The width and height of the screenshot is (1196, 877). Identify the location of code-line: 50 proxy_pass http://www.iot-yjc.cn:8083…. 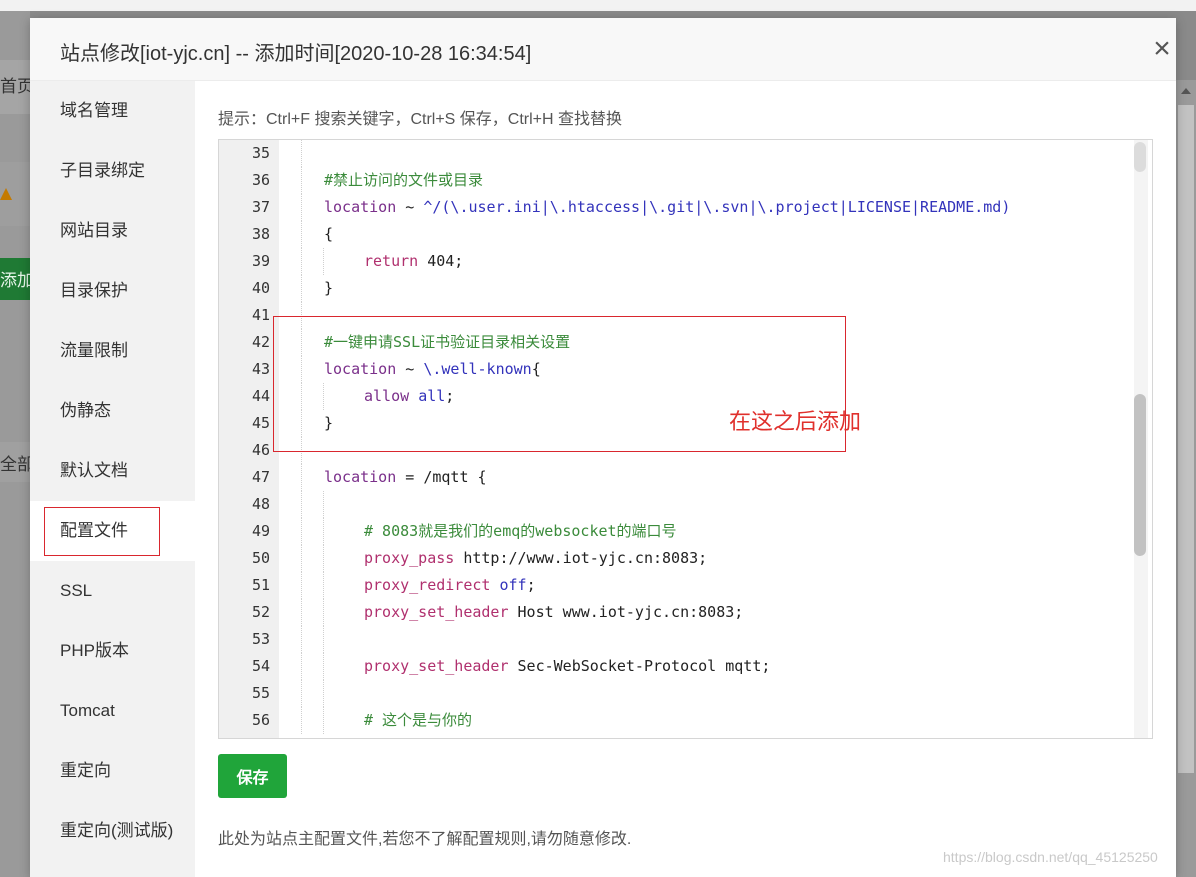
(674, 558).